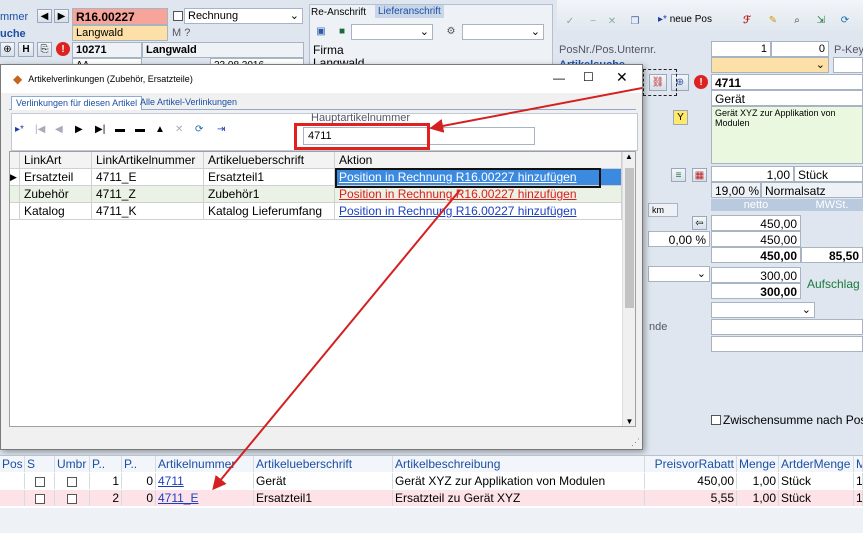 Image resolution: width=863 pixels, height=533 pixels. I want to click on col-artdermenge: ArtderMenge, so click(816, 464).